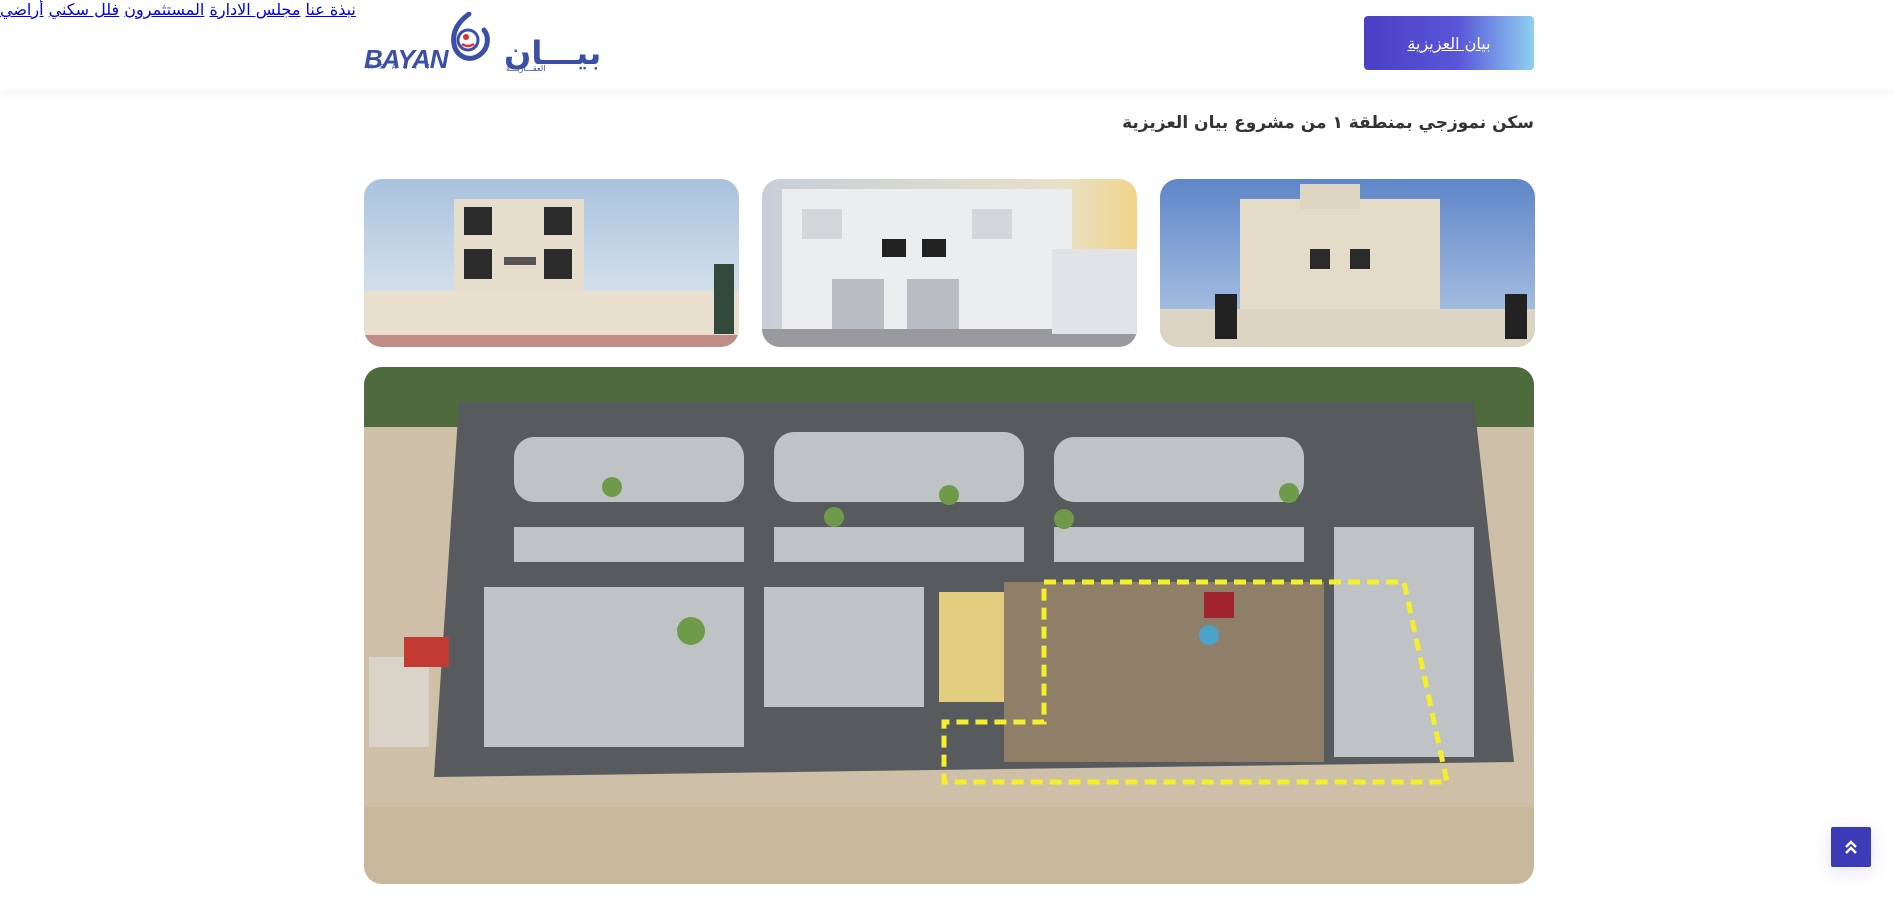  Describe the element at coordinates (1449, 43) in the screenshot. I see `bayan-aziziya-button: بيان العزيزية` at that location.